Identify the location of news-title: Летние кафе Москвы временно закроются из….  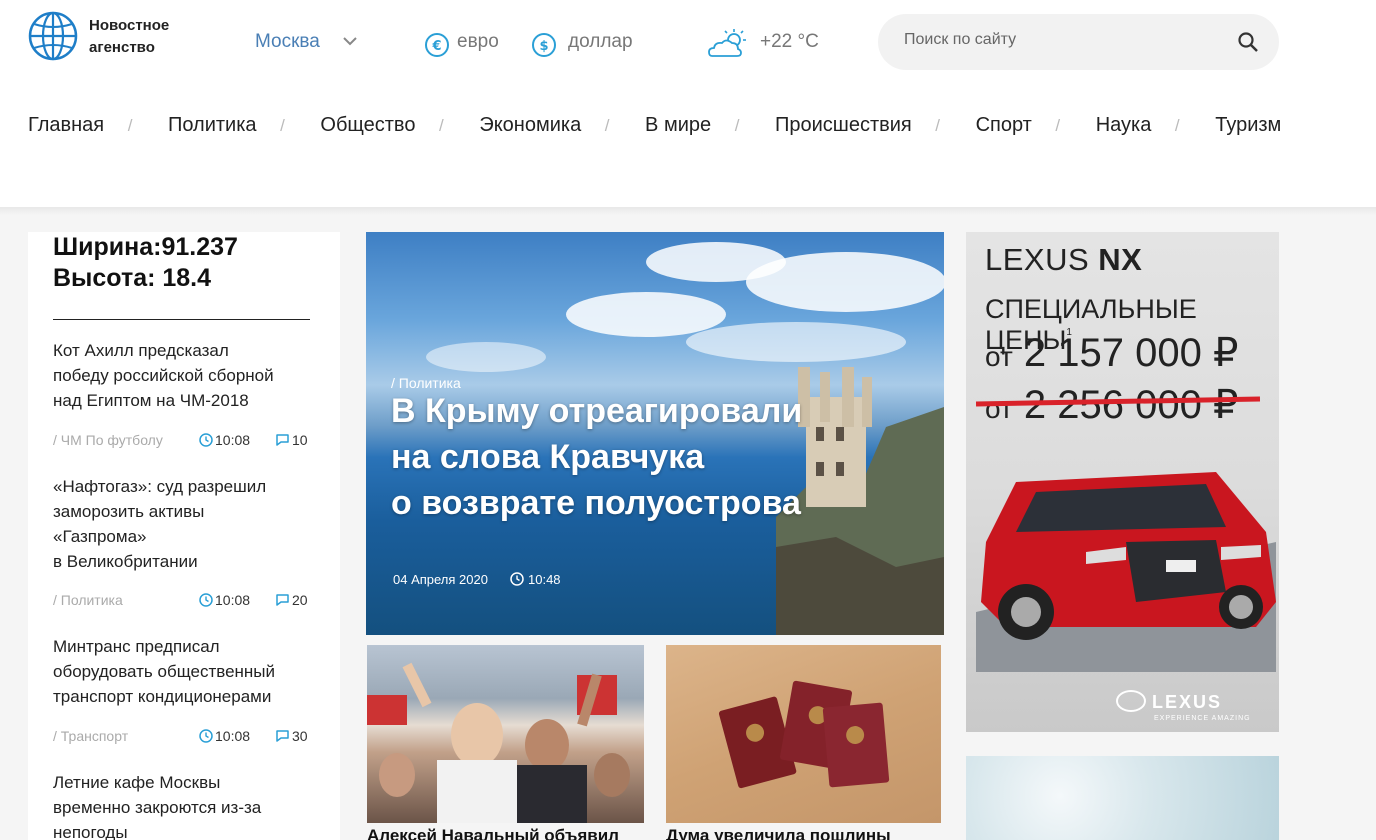
(183, 805).